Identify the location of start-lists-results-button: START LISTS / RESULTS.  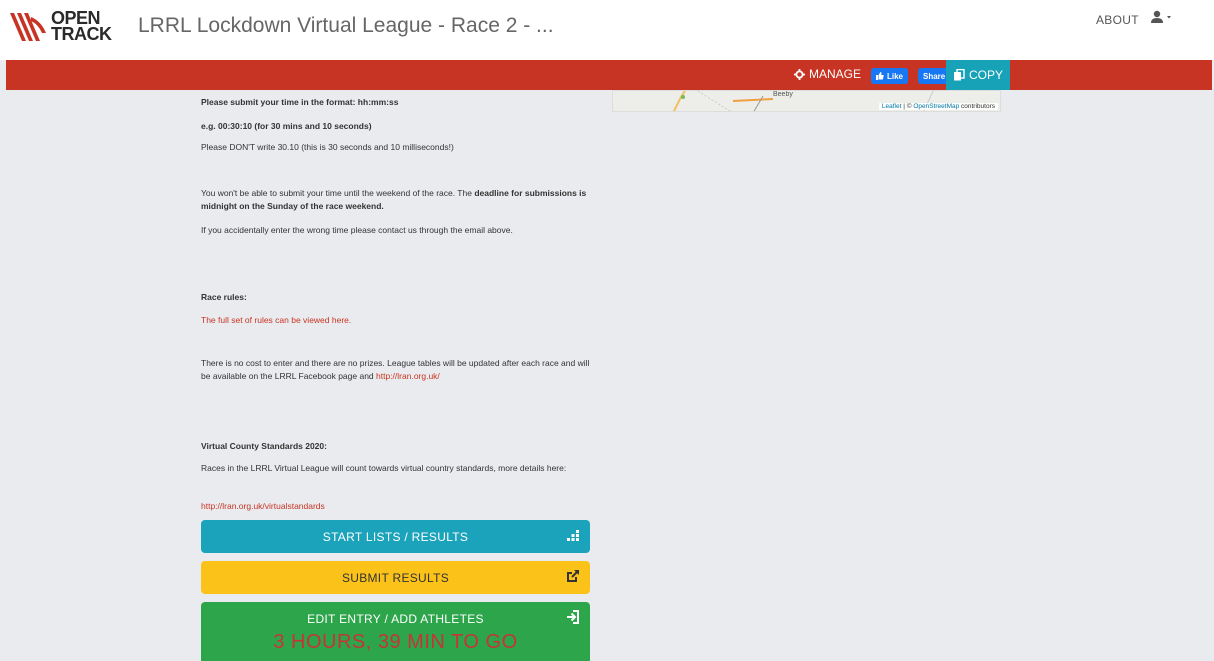
(395, 536).